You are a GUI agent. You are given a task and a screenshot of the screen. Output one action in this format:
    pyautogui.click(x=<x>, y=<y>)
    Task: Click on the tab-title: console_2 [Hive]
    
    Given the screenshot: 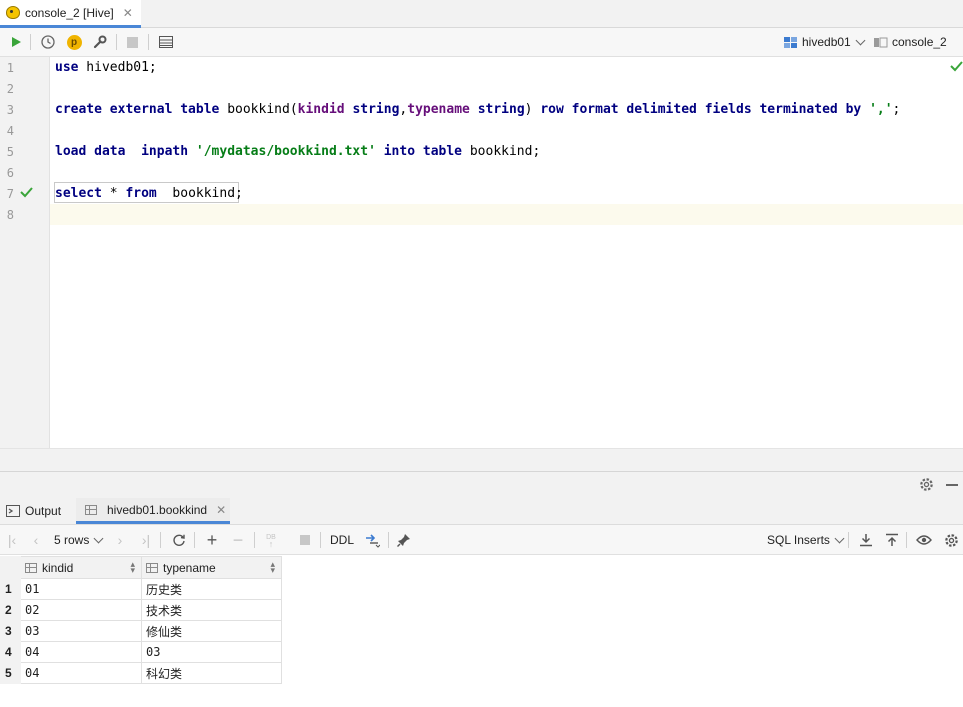 What is the action you would take?
    pyautogui.click(x=69, y=12)
    